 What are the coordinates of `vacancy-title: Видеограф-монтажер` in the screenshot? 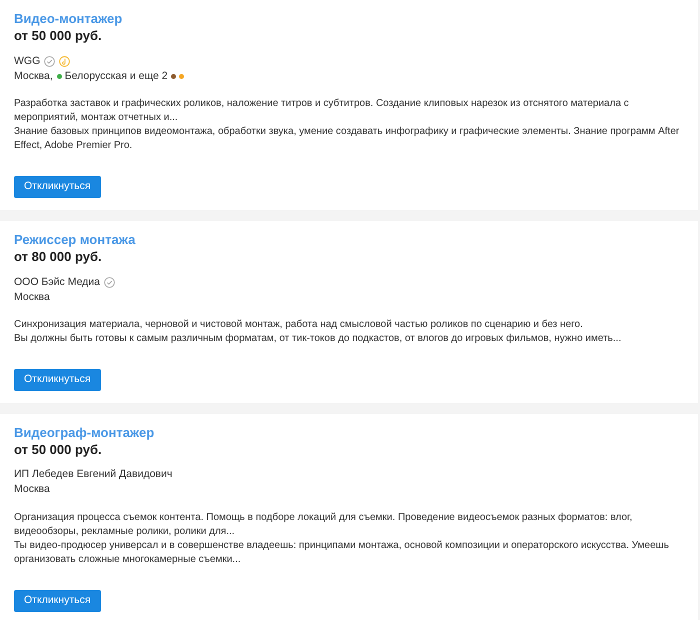 It's located at (349, 432).